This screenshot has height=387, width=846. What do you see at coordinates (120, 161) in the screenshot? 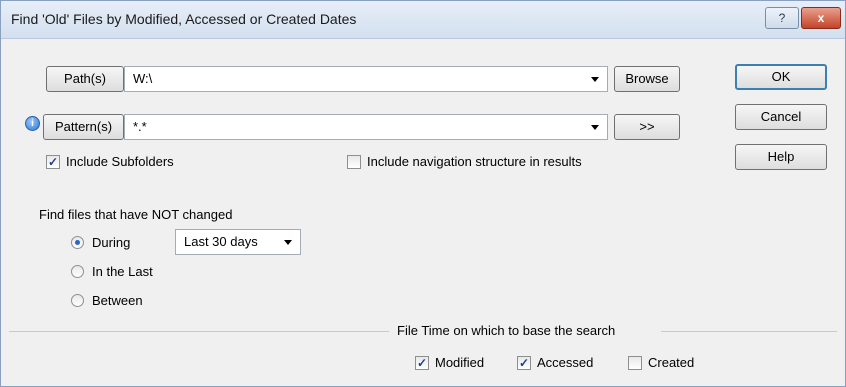
I see `include-subfolders-label: Include Subfolders` at bounding box center [120, 161].